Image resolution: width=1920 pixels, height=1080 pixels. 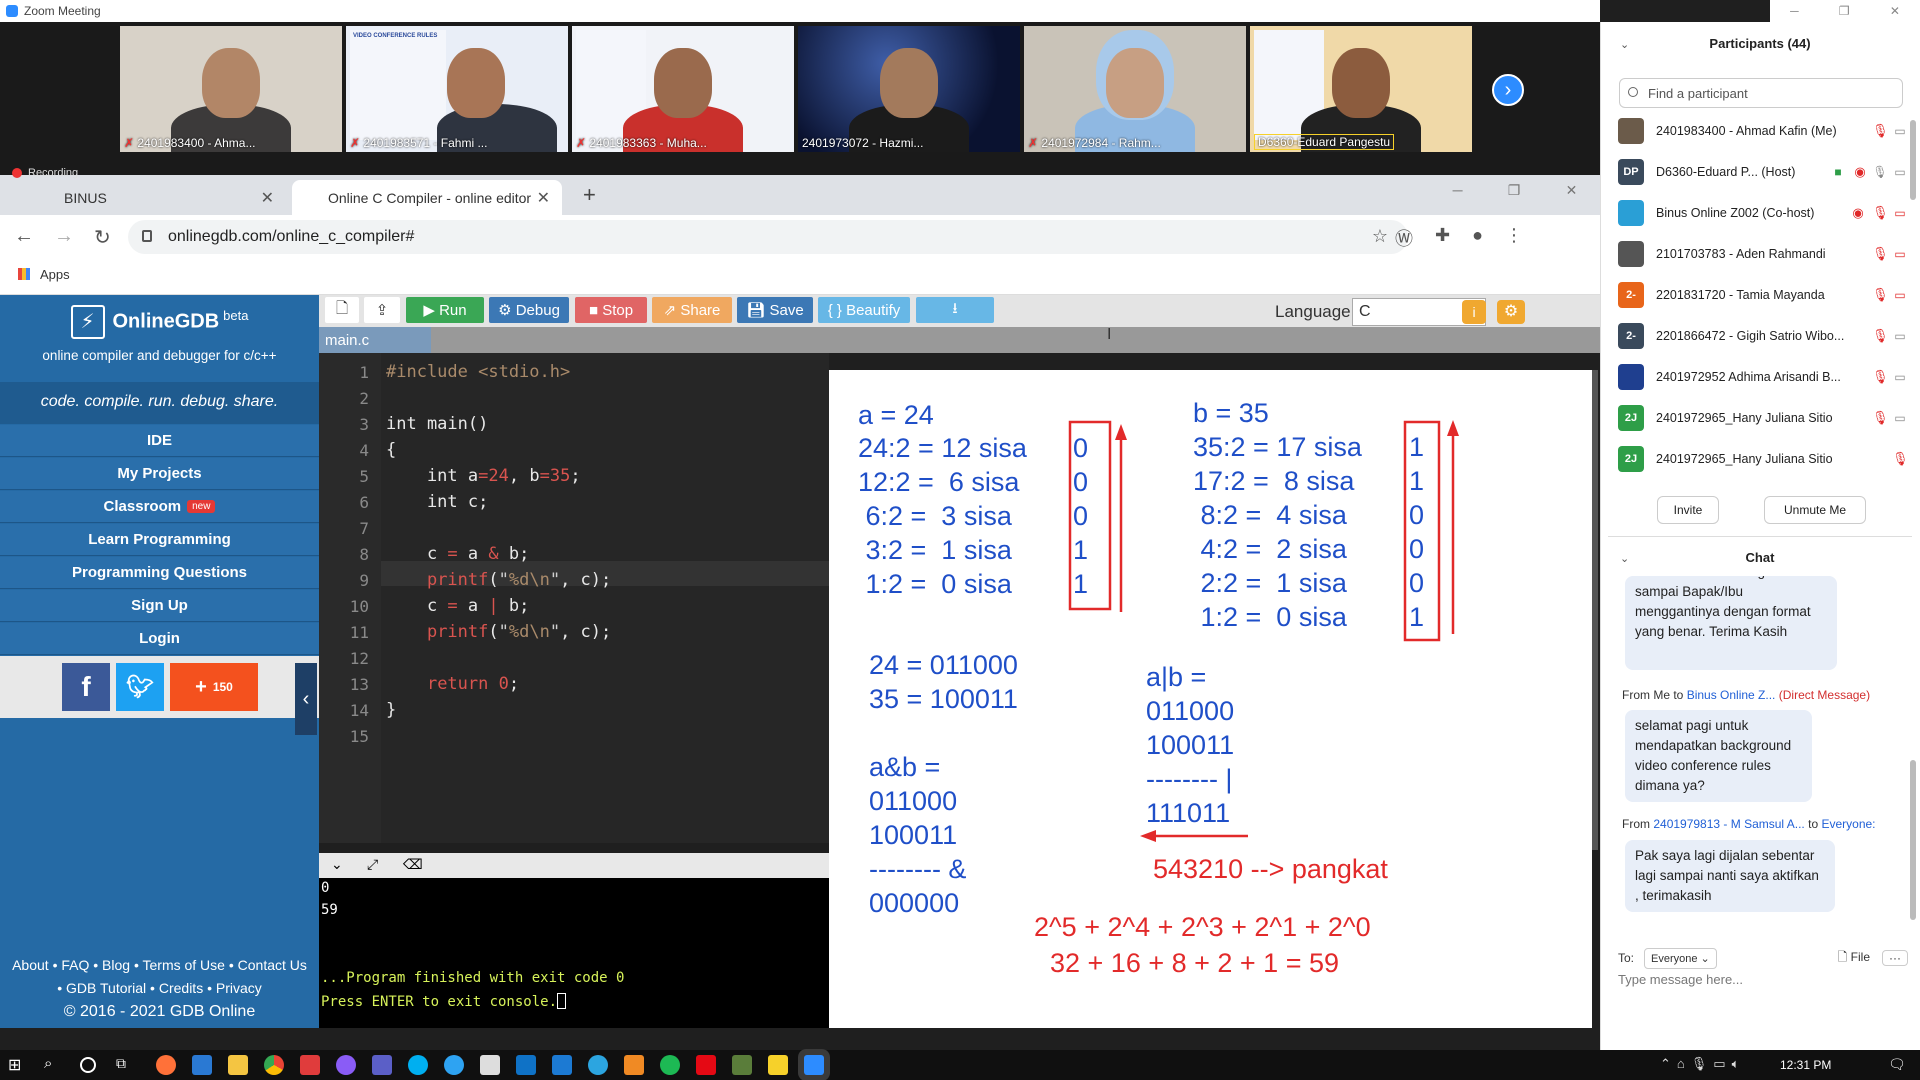 What do you see at coordinates (1668, 1063) in the screenshot?
I see `tray-chevron-icon: ⌃` at bounding box center [1668, 1063].